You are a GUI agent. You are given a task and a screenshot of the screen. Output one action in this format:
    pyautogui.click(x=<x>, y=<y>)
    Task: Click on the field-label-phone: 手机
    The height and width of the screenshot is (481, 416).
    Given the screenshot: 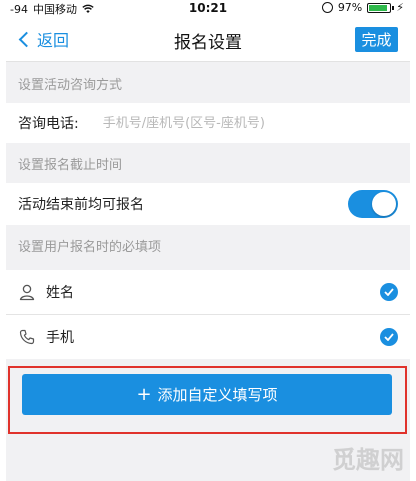 What is the action you would take?
    pyautogui.click(x=60, y=338)
    